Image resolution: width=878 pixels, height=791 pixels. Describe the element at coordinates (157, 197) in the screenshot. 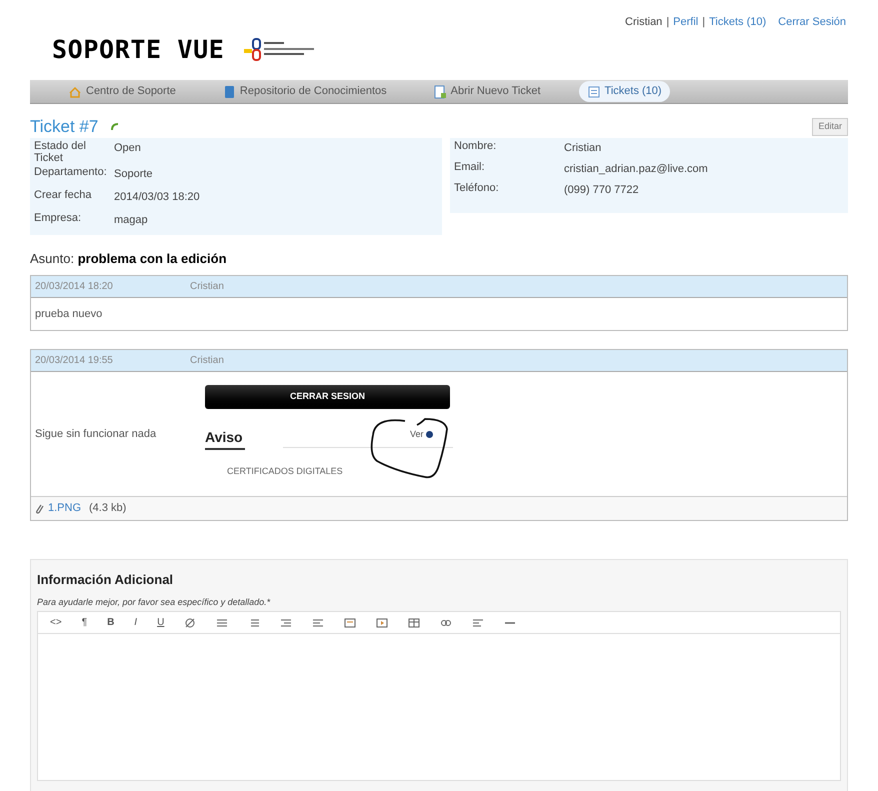

I see `field-value: 2014/03/03 18:20` at that location.